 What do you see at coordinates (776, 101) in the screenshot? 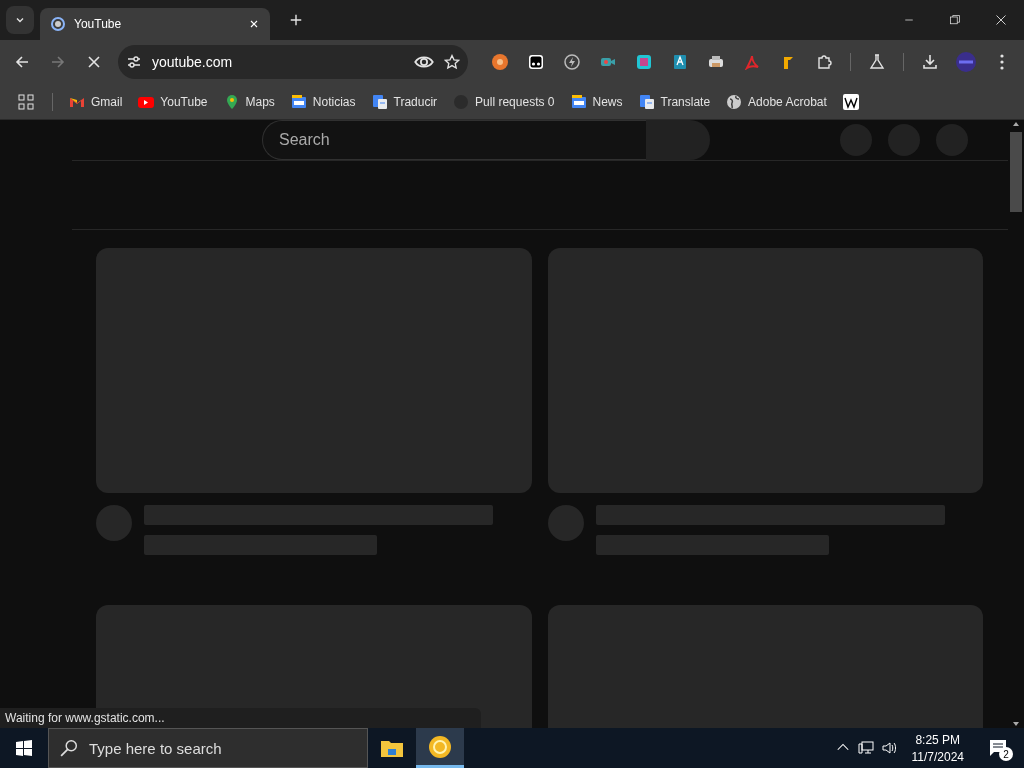
I see `bookmark: Adobe Acrobat` at bounding box center [776, 101].